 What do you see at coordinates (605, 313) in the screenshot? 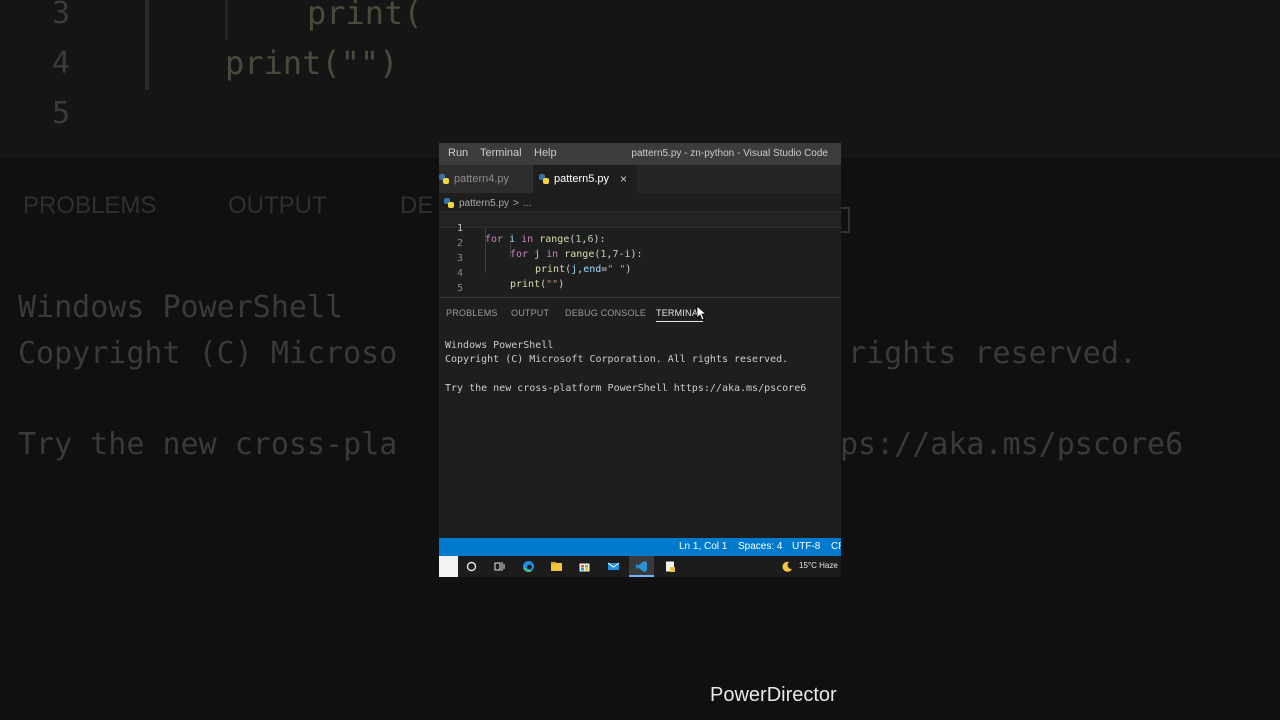
I see `tab-debug-console: DEBUG CONSOLE` at bounding box center [605, 313].